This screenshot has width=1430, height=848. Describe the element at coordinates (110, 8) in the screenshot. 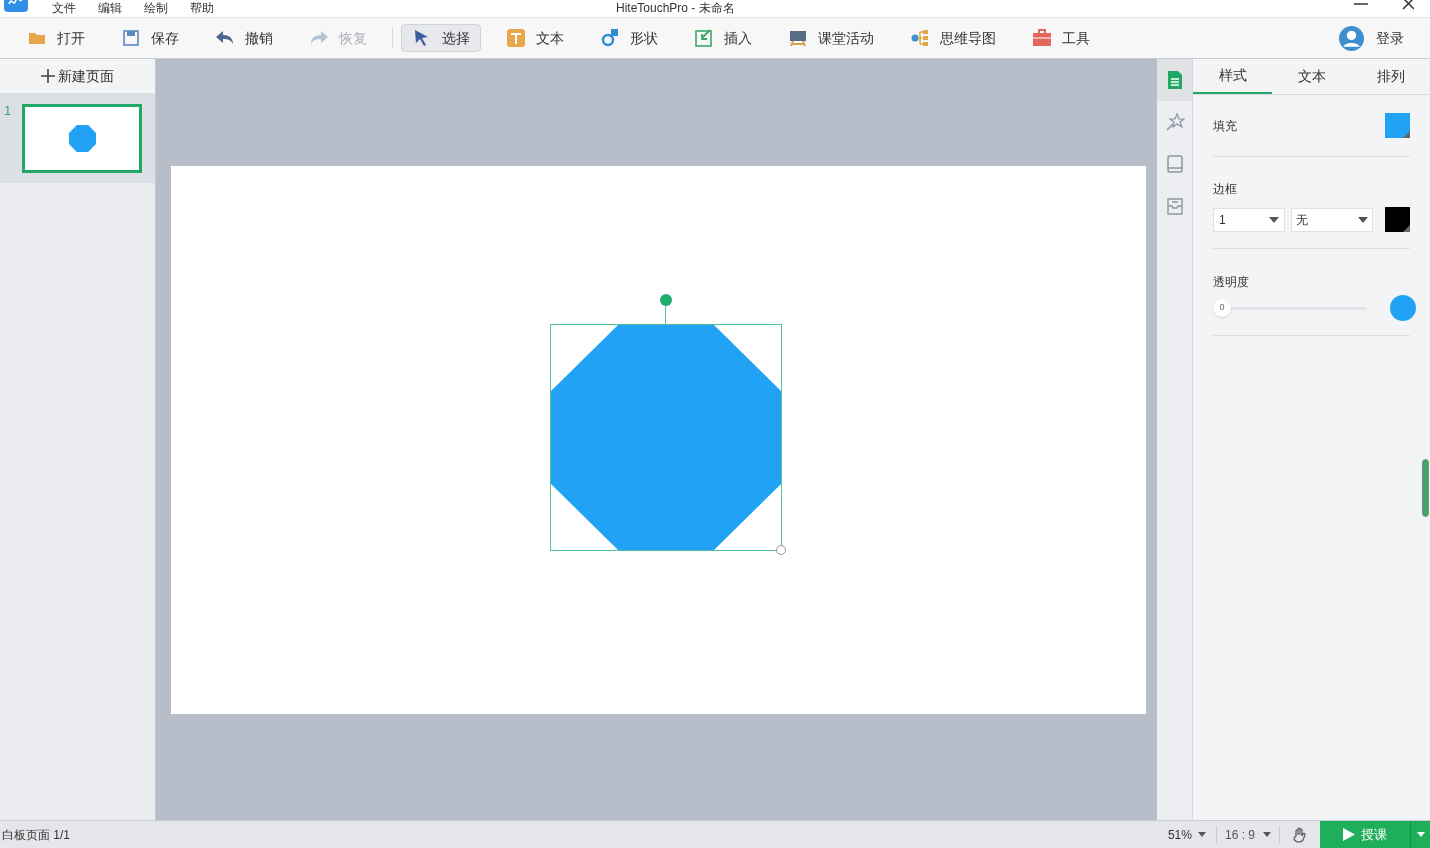

I see `menu-item: 编辑` at that location.